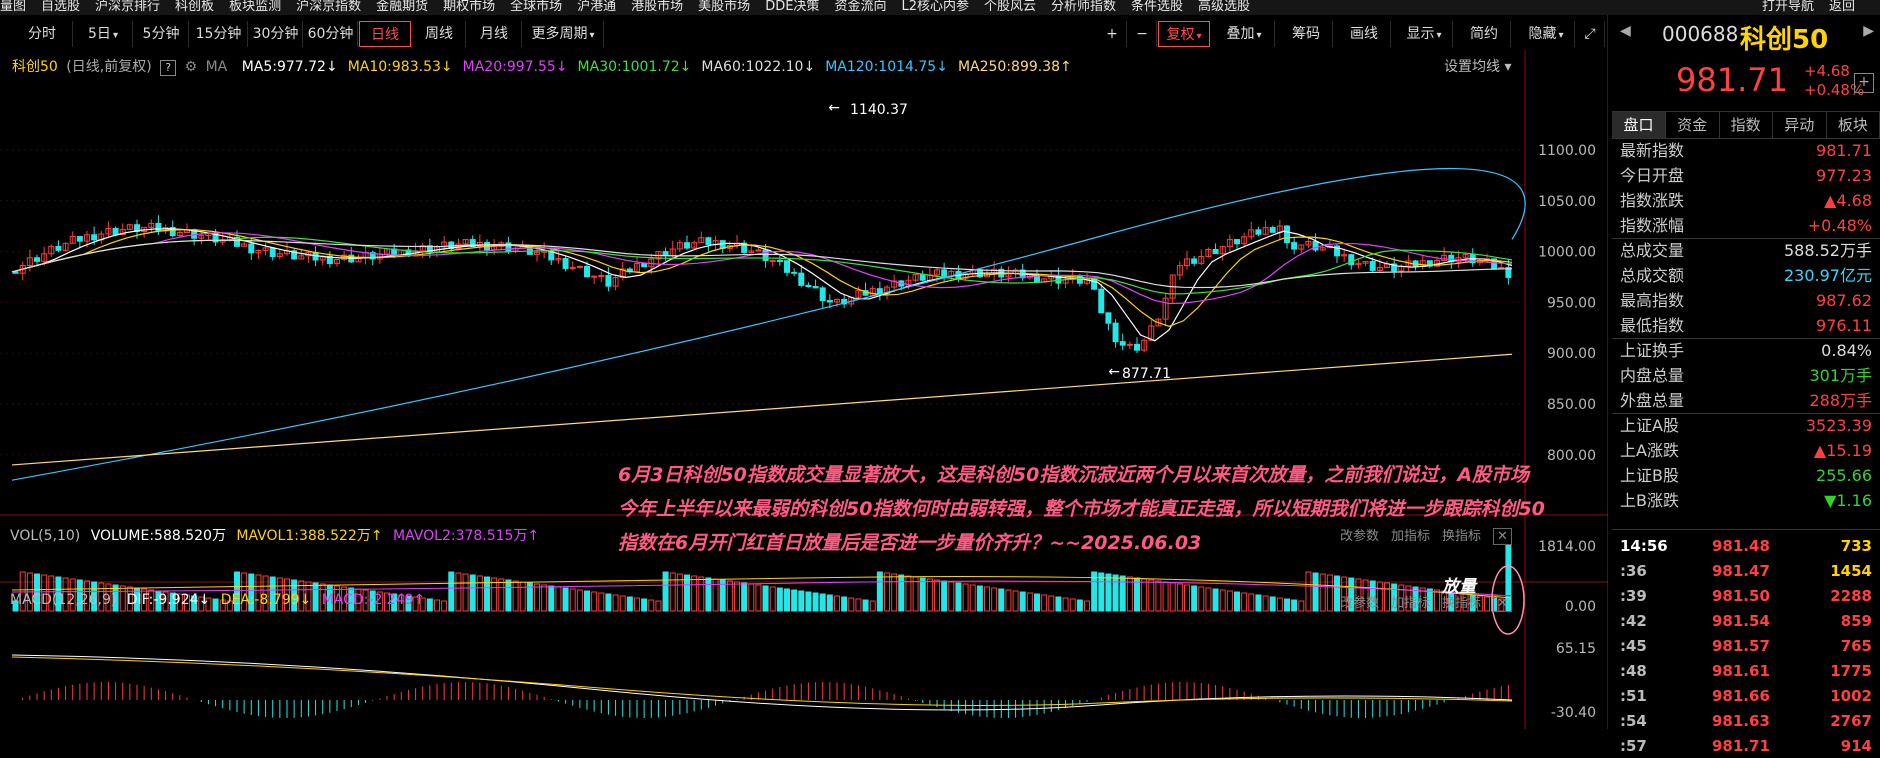 Image resolution: width=1880 pixels, height=758 pixels. I want to click on macd-buttons: 改参数 加指标 换指标 ✕, so click(1426, 602).